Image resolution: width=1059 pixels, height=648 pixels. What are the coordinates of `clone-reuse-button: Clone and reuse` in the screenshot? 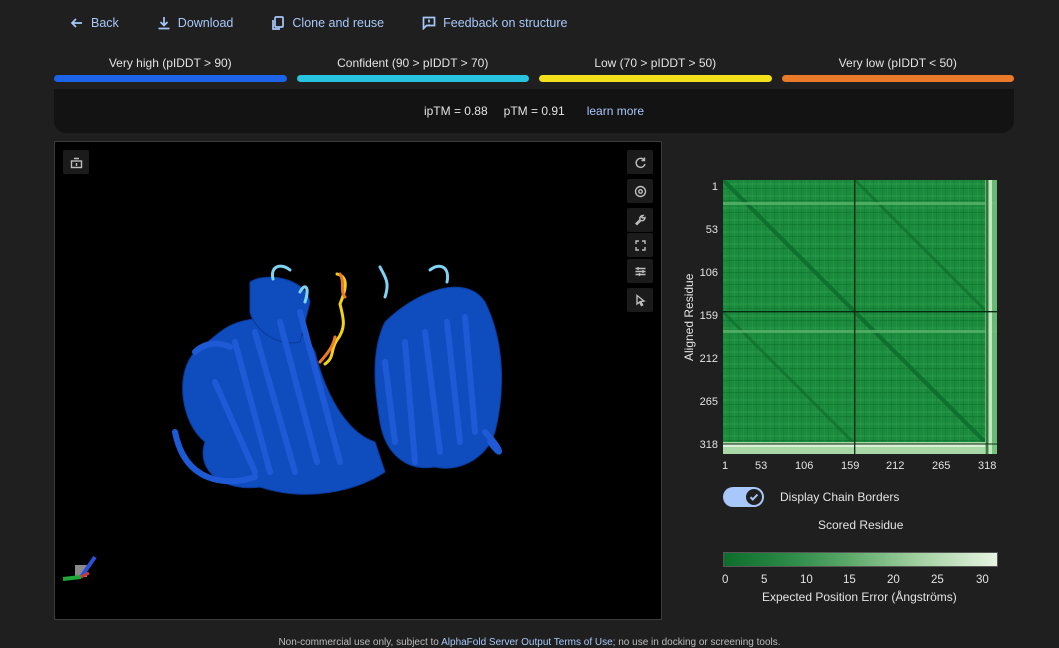 It's located at (327, 23).